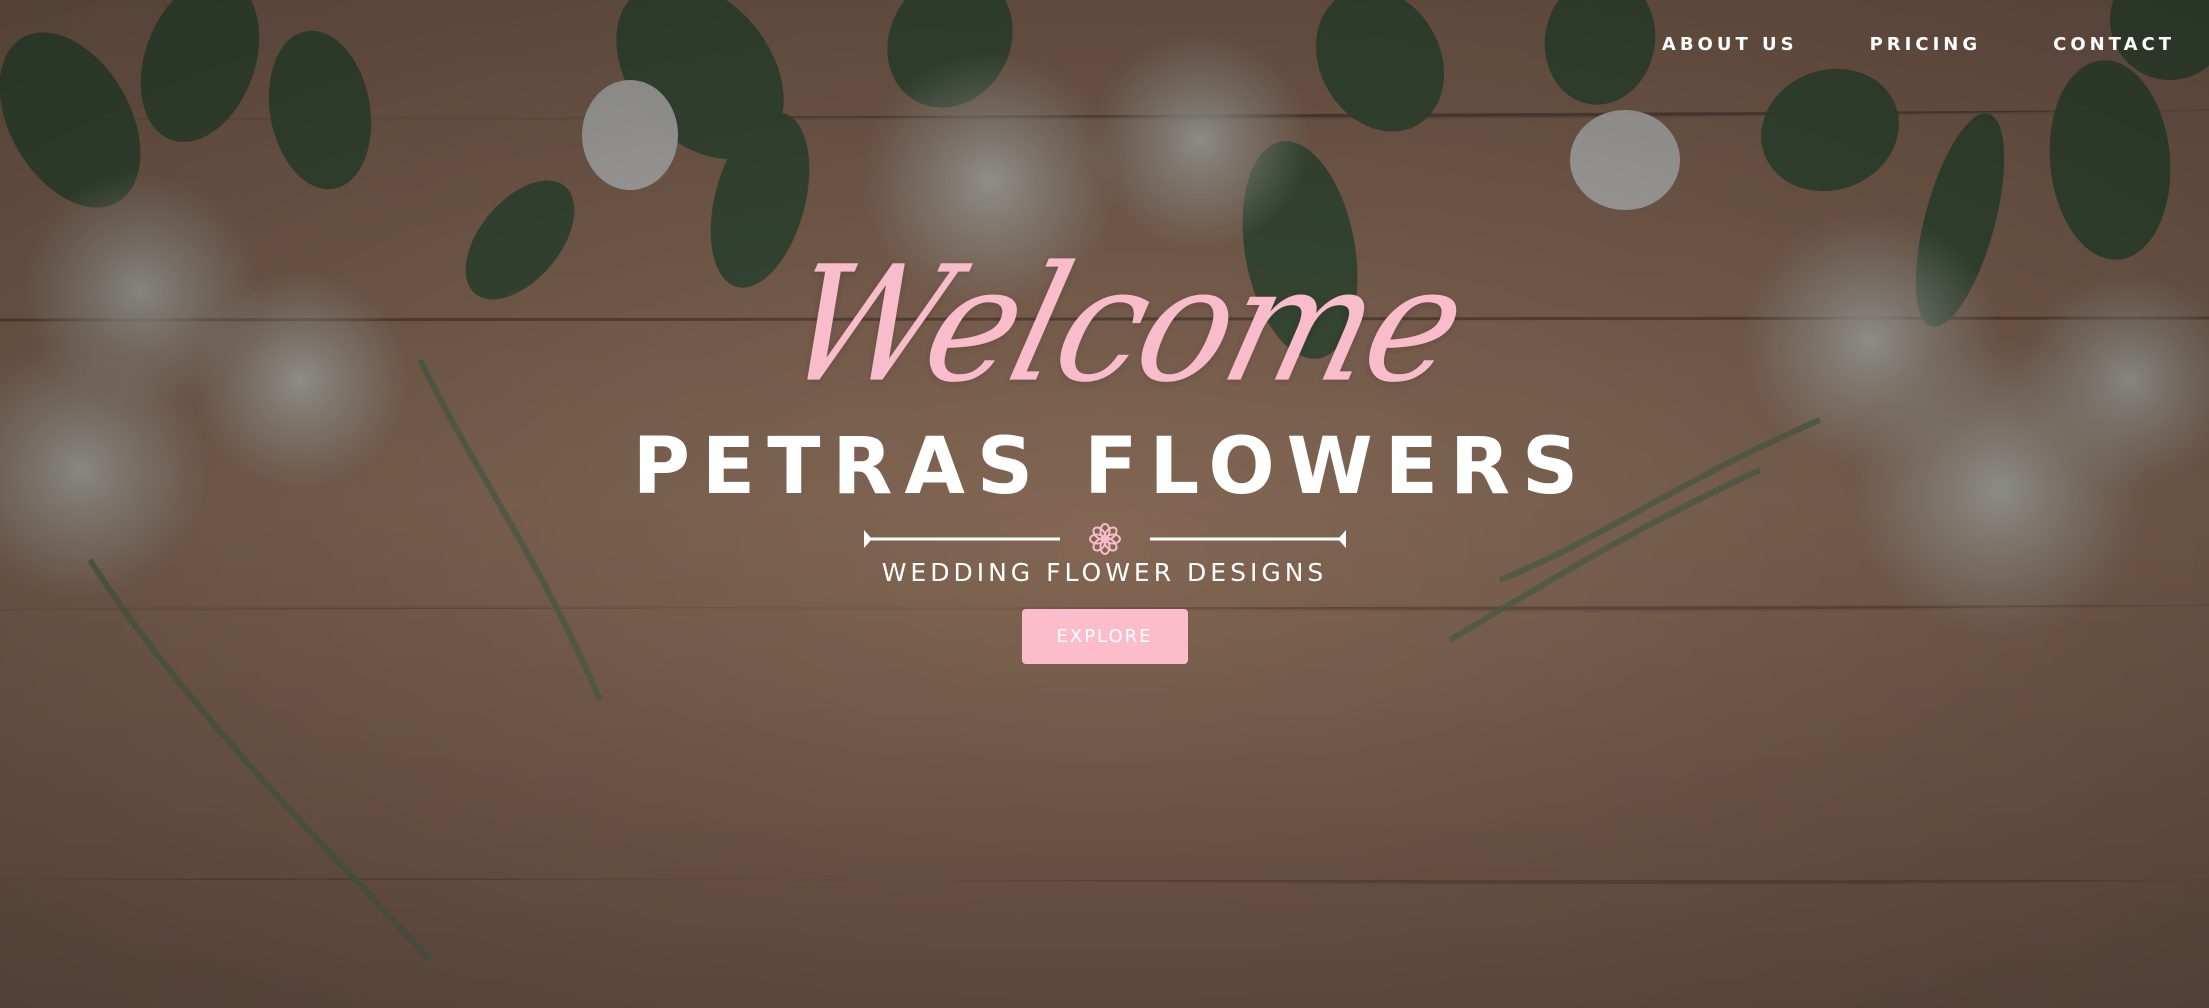  What do you see at coordinates (1926, 44) in the screenshot?
I see `nav-link-pricing: PRICING` at bounding box center [1926, 44].